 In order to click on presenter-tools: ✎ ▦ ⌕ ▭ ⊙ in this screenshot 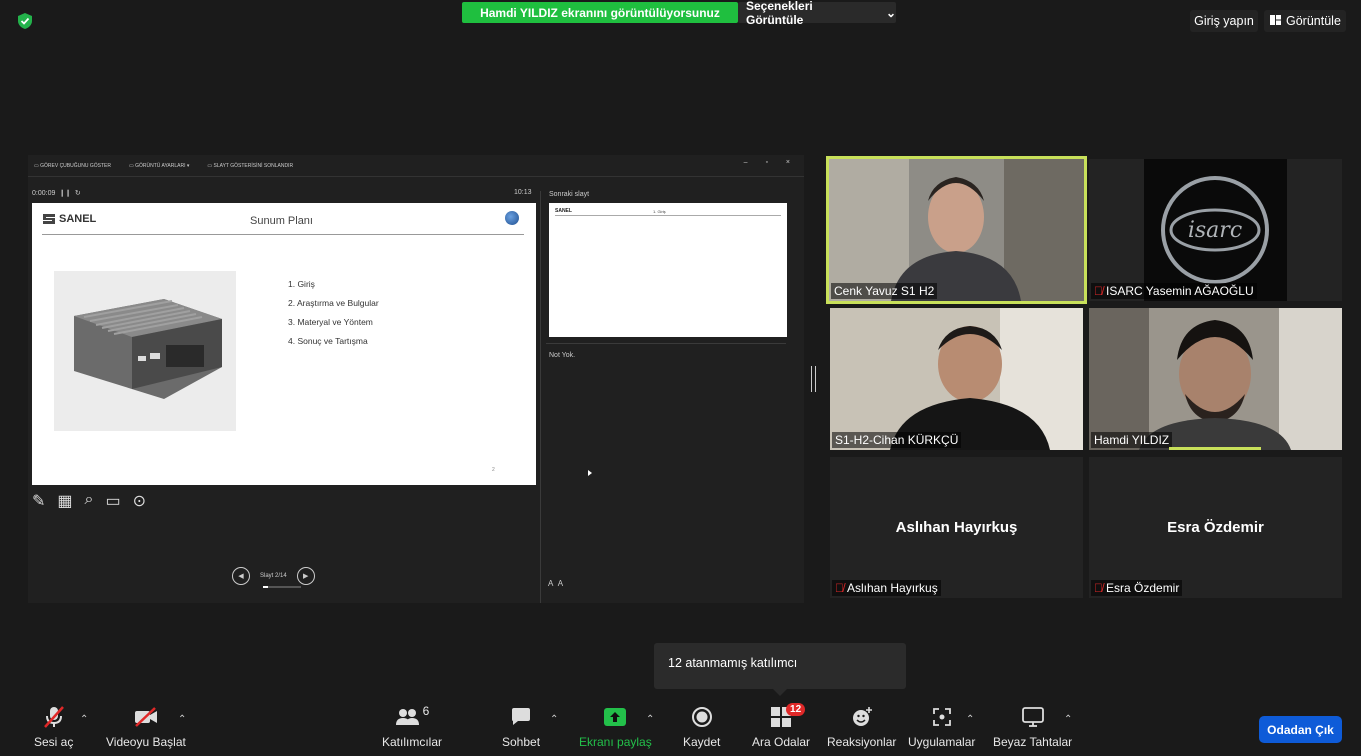, I will do `click(89, 501)`.